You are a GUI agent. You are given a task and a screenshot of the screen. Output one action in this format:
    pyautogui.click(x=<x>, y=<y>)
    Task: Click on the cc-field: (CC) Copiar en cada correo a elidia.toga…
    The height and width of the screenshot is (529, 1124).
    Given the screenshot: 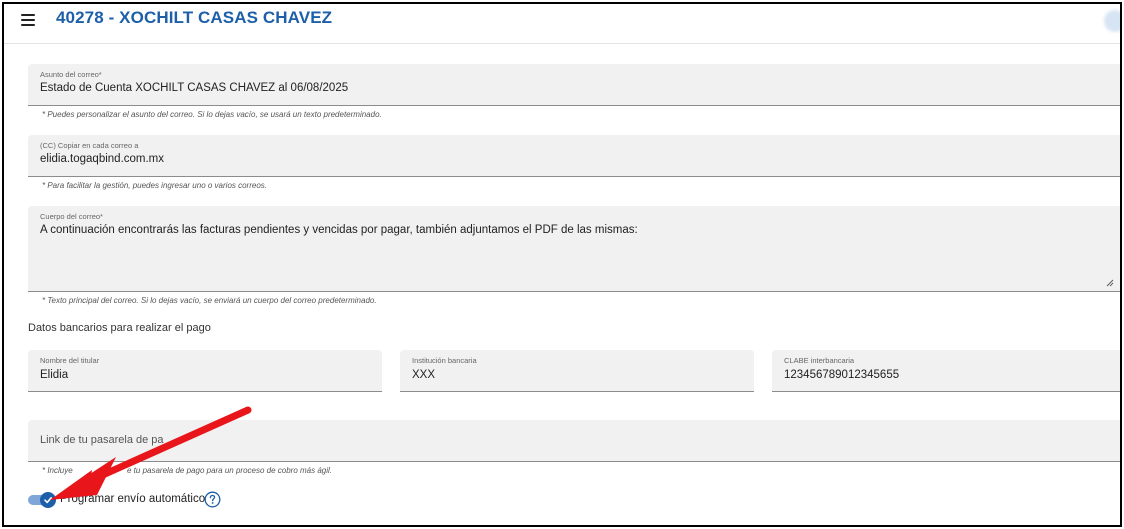 What is the action you would take?
    pyautogui.click(x=574, y=156)
    